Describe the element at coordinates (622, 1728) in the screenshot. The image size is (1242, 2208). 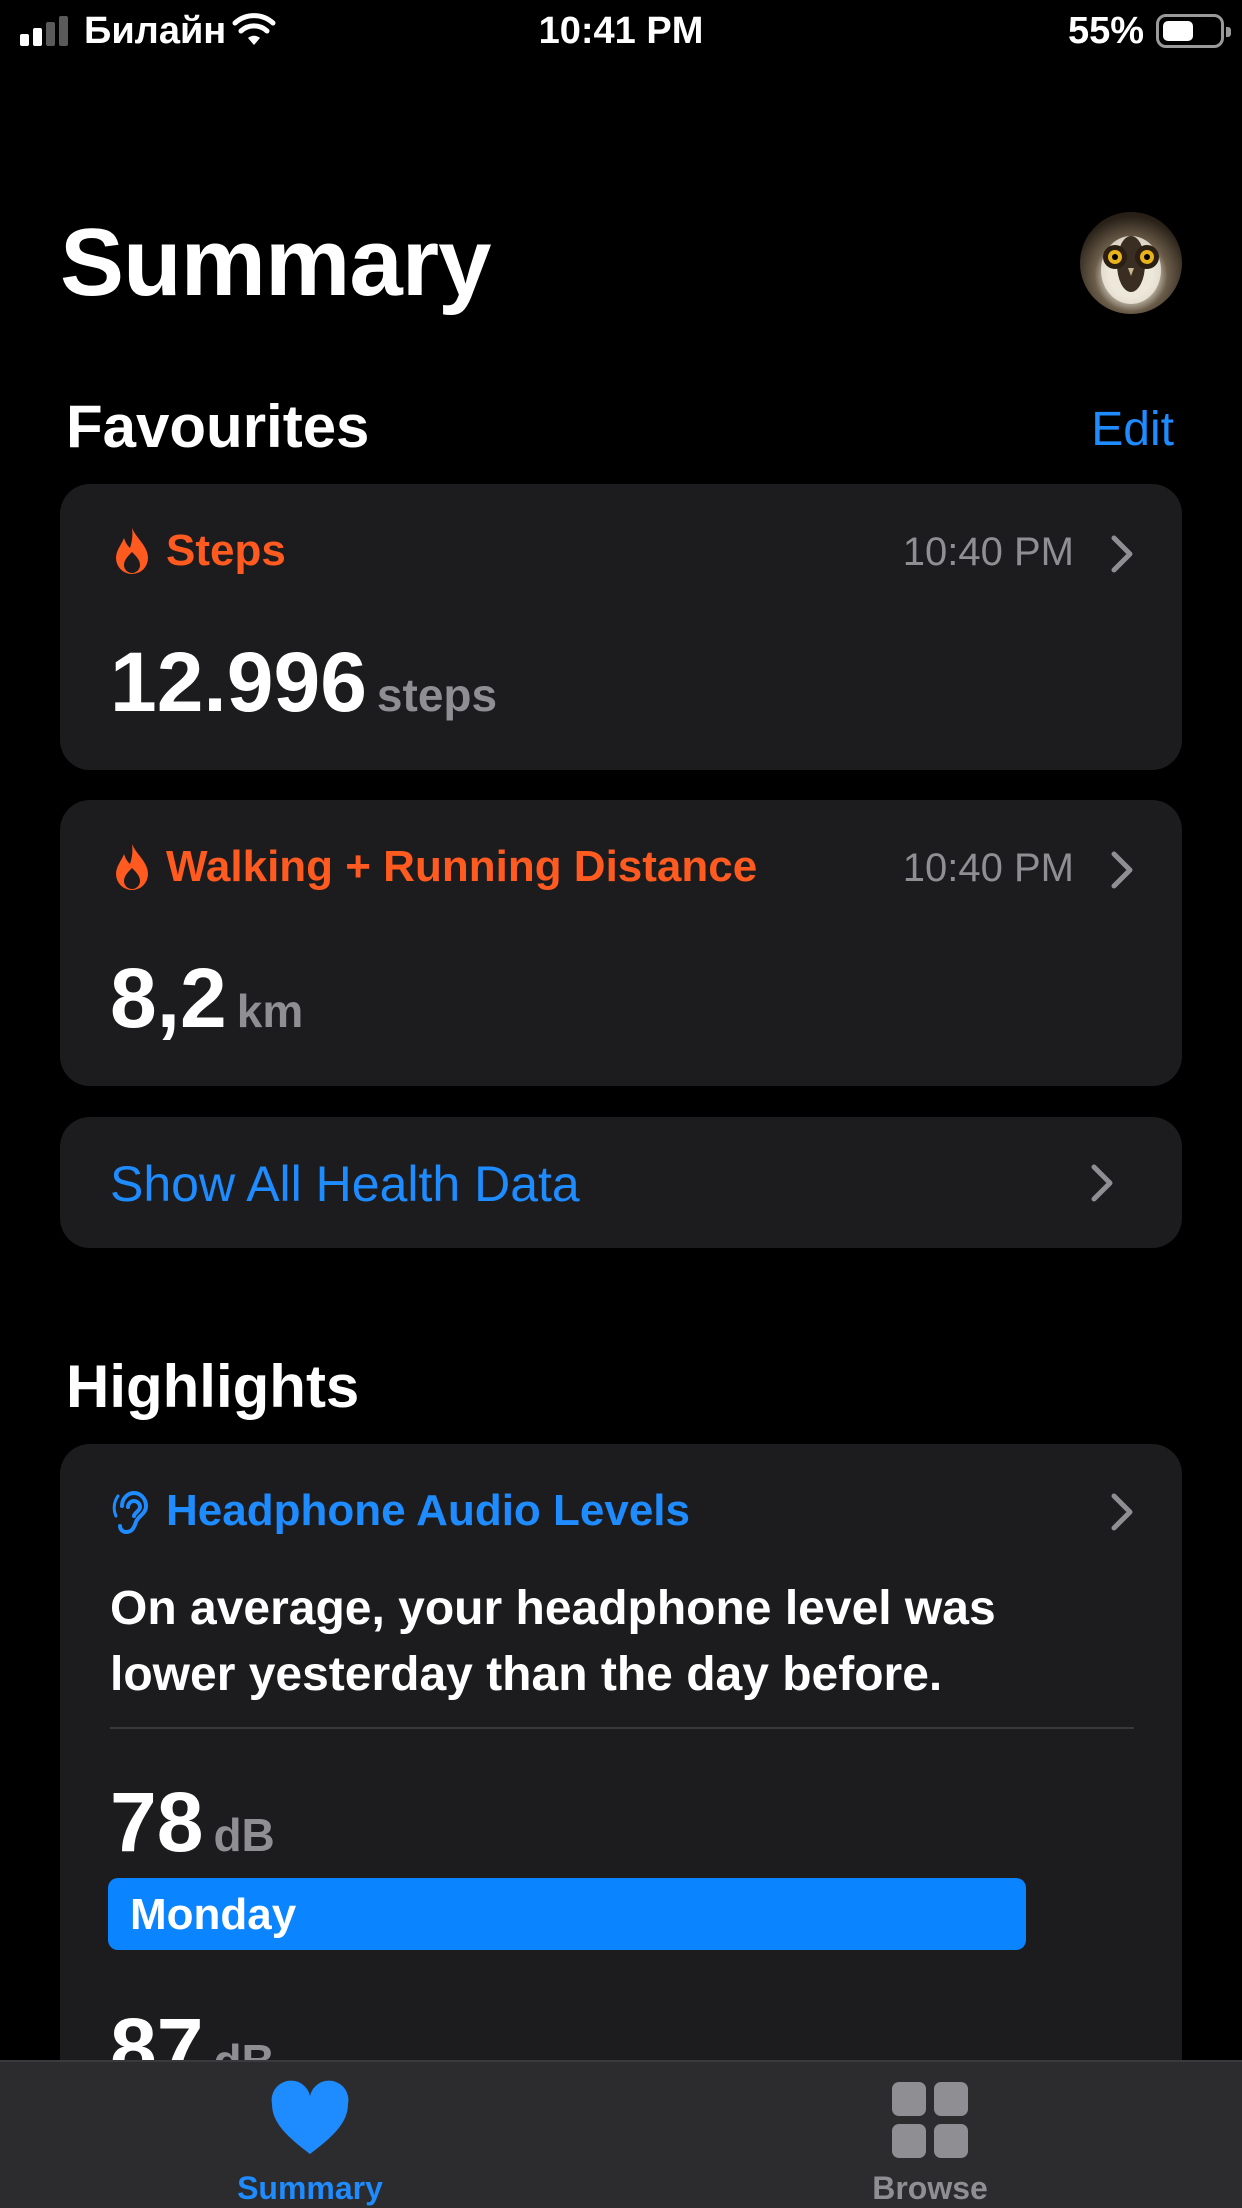
I see `divider` at that location.